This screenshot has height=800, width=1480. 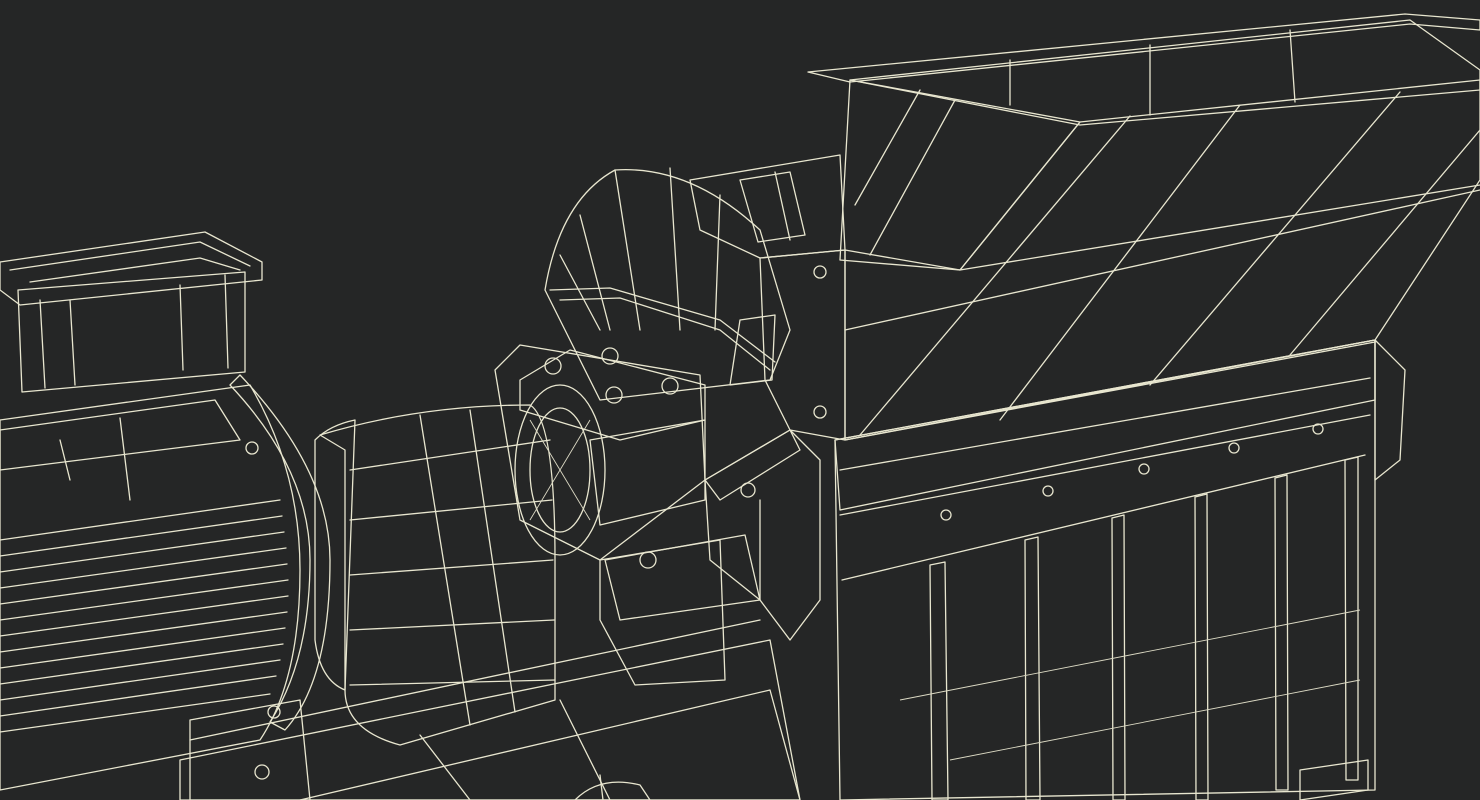 What do you see at coordinates (252, 448) in the screenshot?
I see `flange-bolt` at bounding box center [252, 448].